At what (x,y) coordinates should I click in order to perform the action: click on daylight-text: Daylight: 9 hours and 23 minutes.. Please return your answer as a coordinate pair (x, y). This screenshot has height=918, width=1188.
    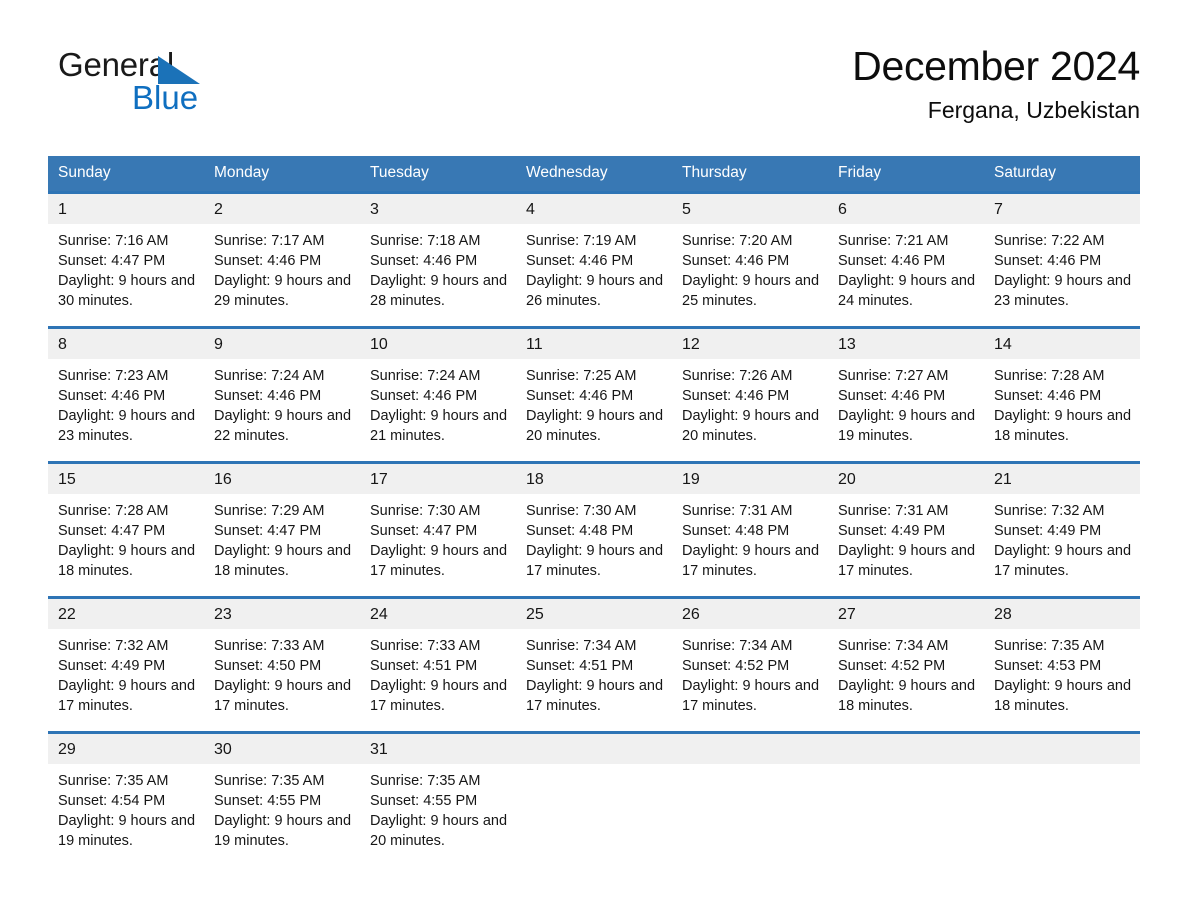
    Looking at the image, I should click on (1063, 291).